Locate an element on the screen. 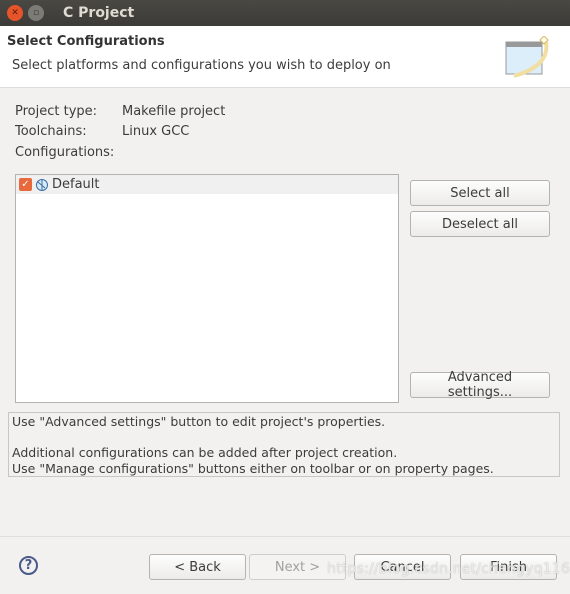 The height and width of the screenshot is (594, 570). toolchains-label: Toolchains: is located at coordinates (51, 131).